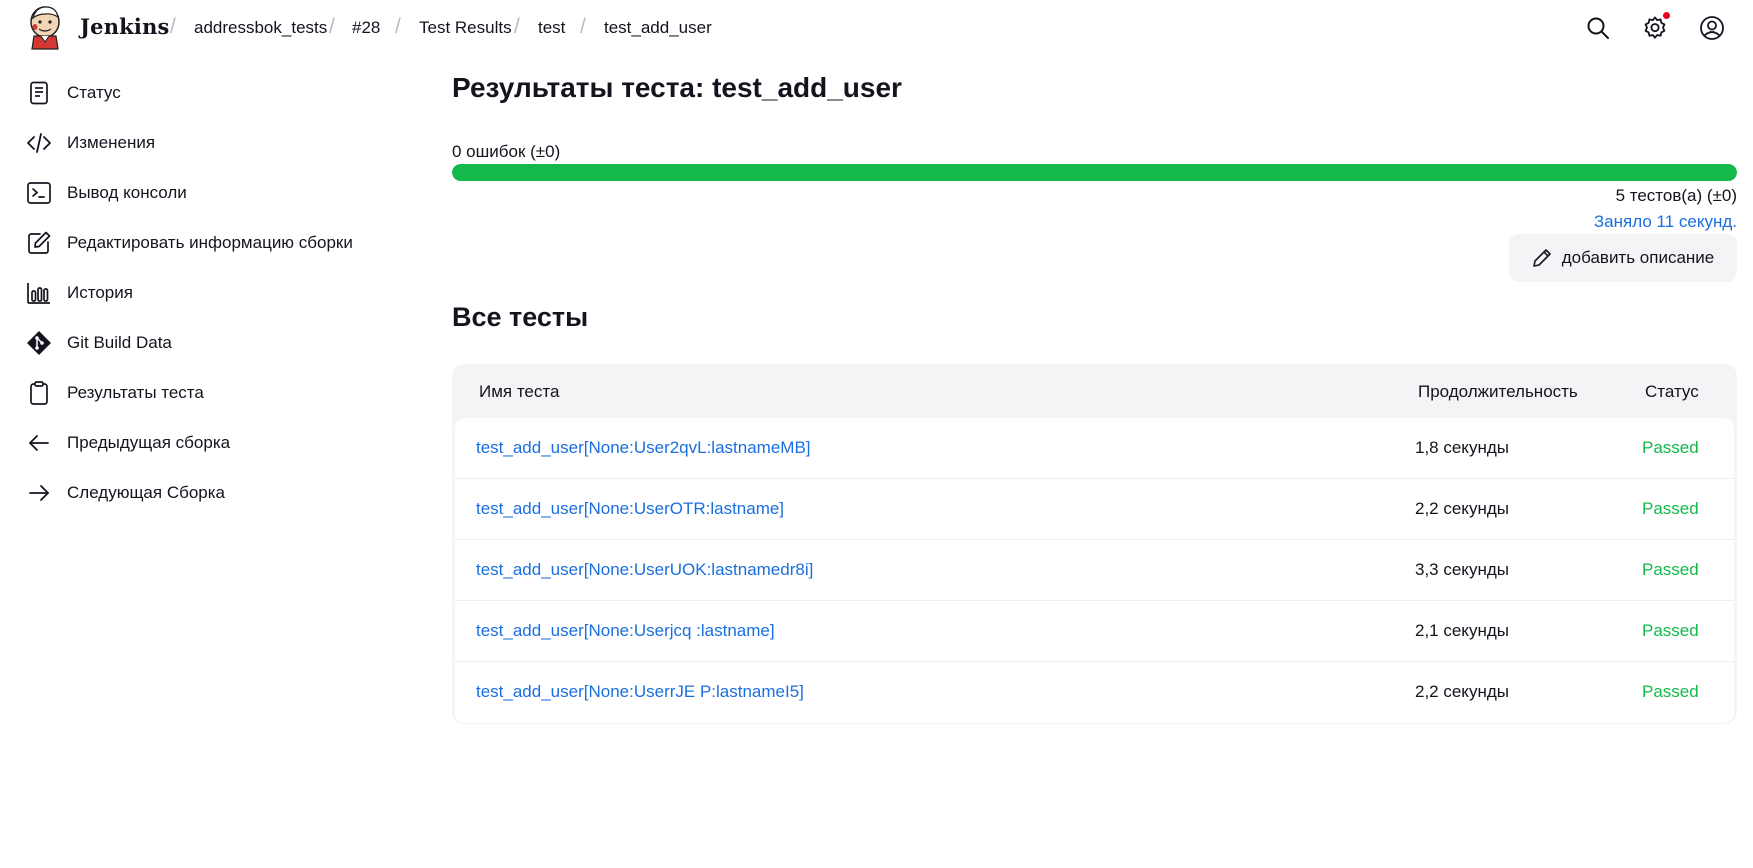 The width and height of the screenshot is (1753, 868). Describe the element at coordinates (111, 142) in the screenshot. I see `sidebar-item-label: Изменения` at that location.